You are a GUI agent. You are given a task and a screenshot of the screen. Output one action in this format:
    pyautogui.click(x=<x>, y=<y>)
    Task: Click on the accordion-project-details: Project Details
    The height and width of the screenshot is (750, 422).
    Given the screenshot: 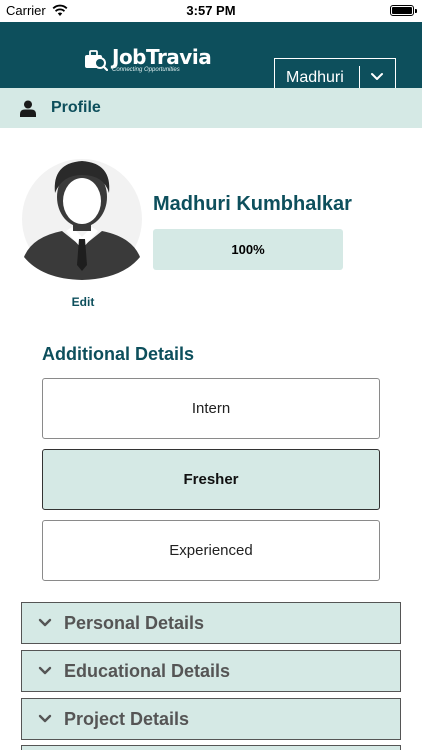 What is the action you would take?
    pyautogui.click(x=211, y=719)
    